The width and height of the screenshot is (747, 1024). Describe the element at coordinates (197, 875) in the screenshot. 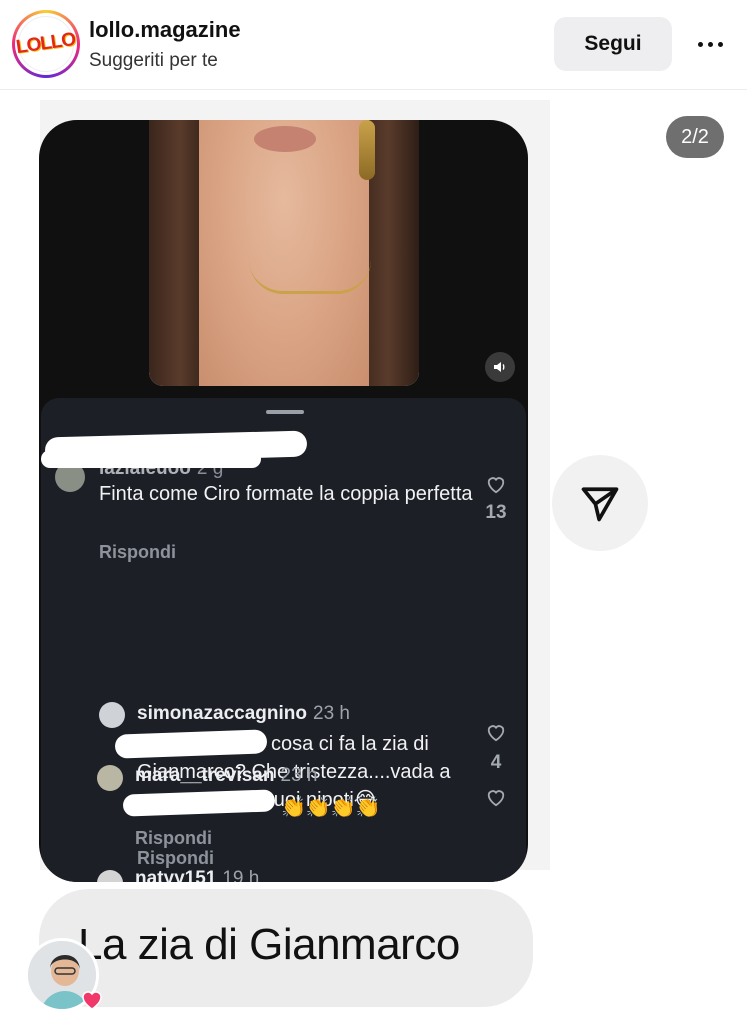

I see `comment-username: natyy151 19 h` at that location.